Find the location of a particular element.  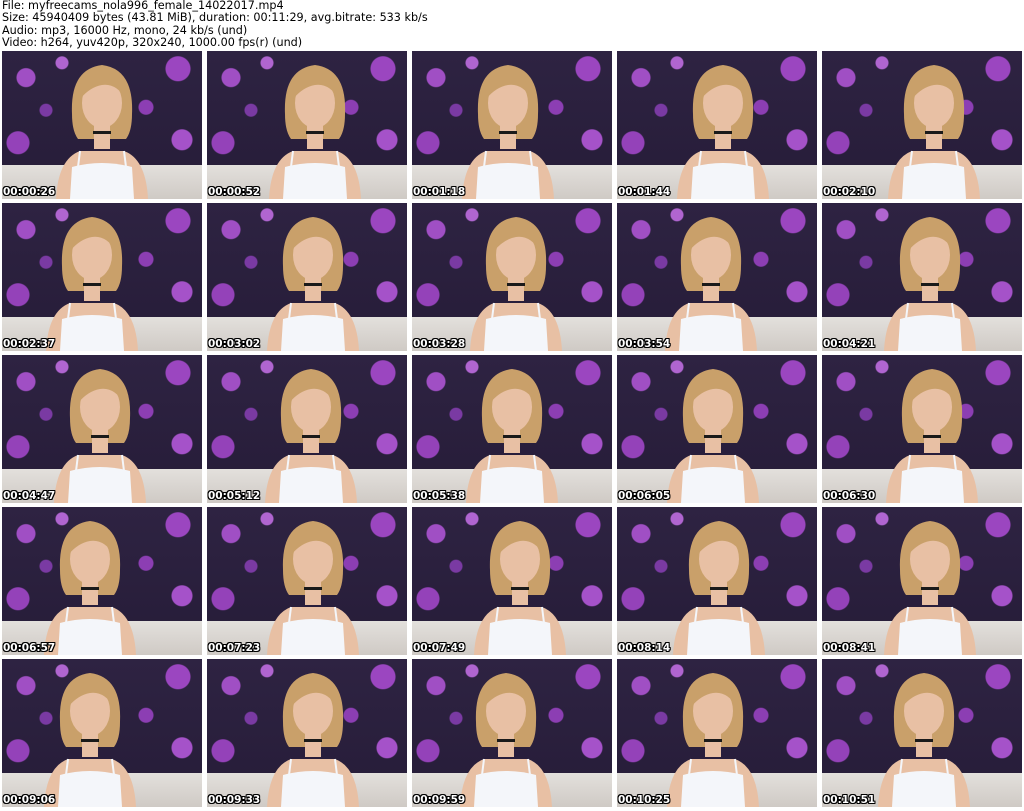

video-thumbnail: 00:10:25 is located at coordinates (717, 733).